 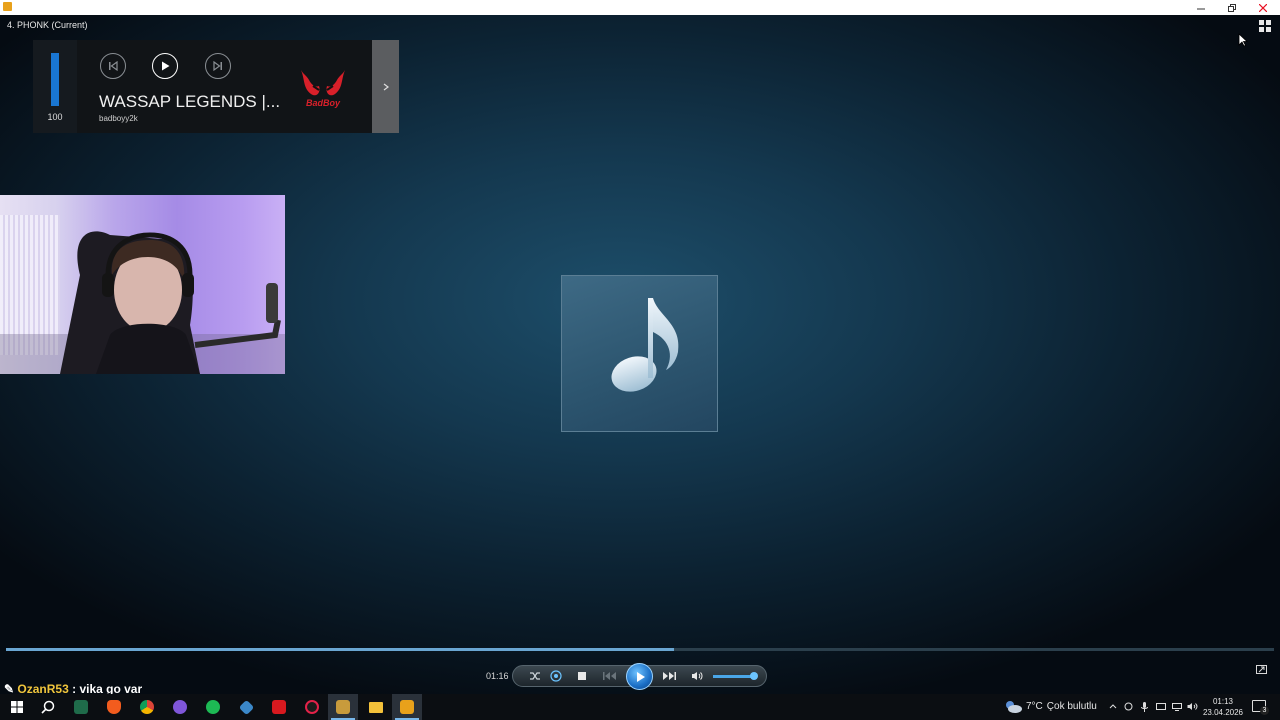 I want to click on taskbar-amd, so click(x=279, y=707).